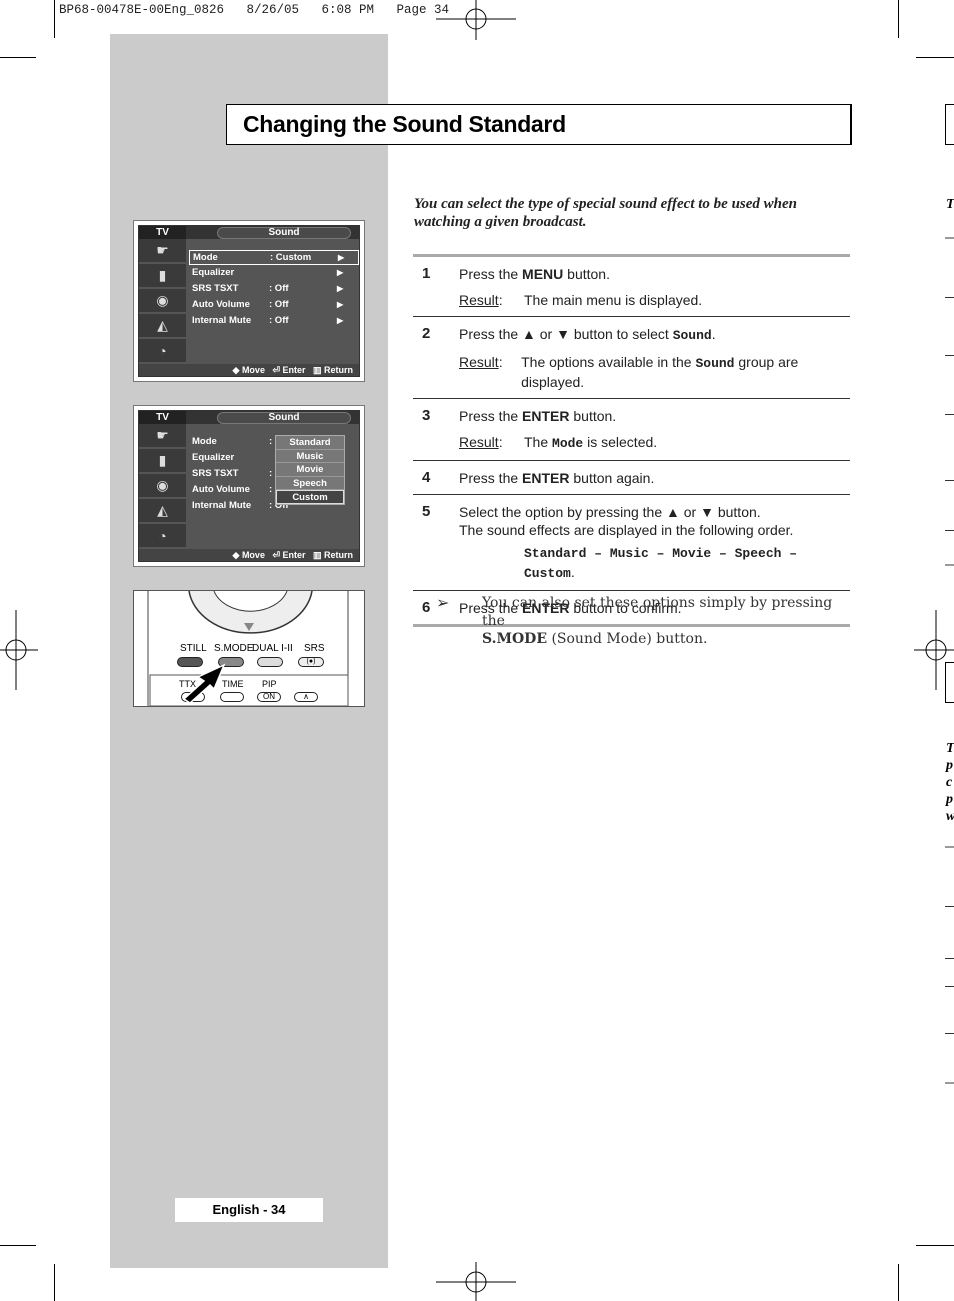 Image resolution: width=954 pixels, height=1301 pixels. What do you see at coordinates (443, 602) in the screenshot?
I see `arrowhead-icon: ➢` at bounding box center [443, 602].